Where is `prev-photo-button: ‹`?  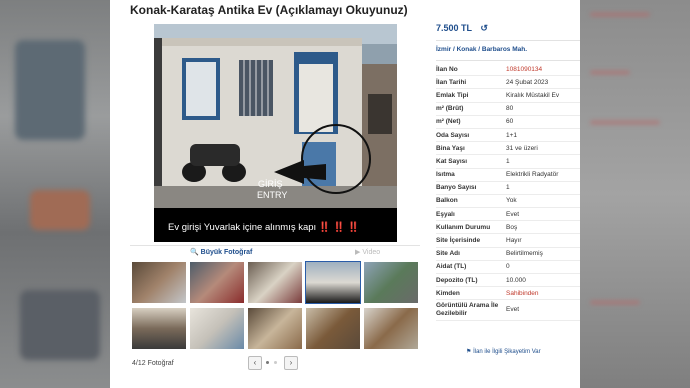 prev-photo-button: ‹ is located at coordinates (255, 363).